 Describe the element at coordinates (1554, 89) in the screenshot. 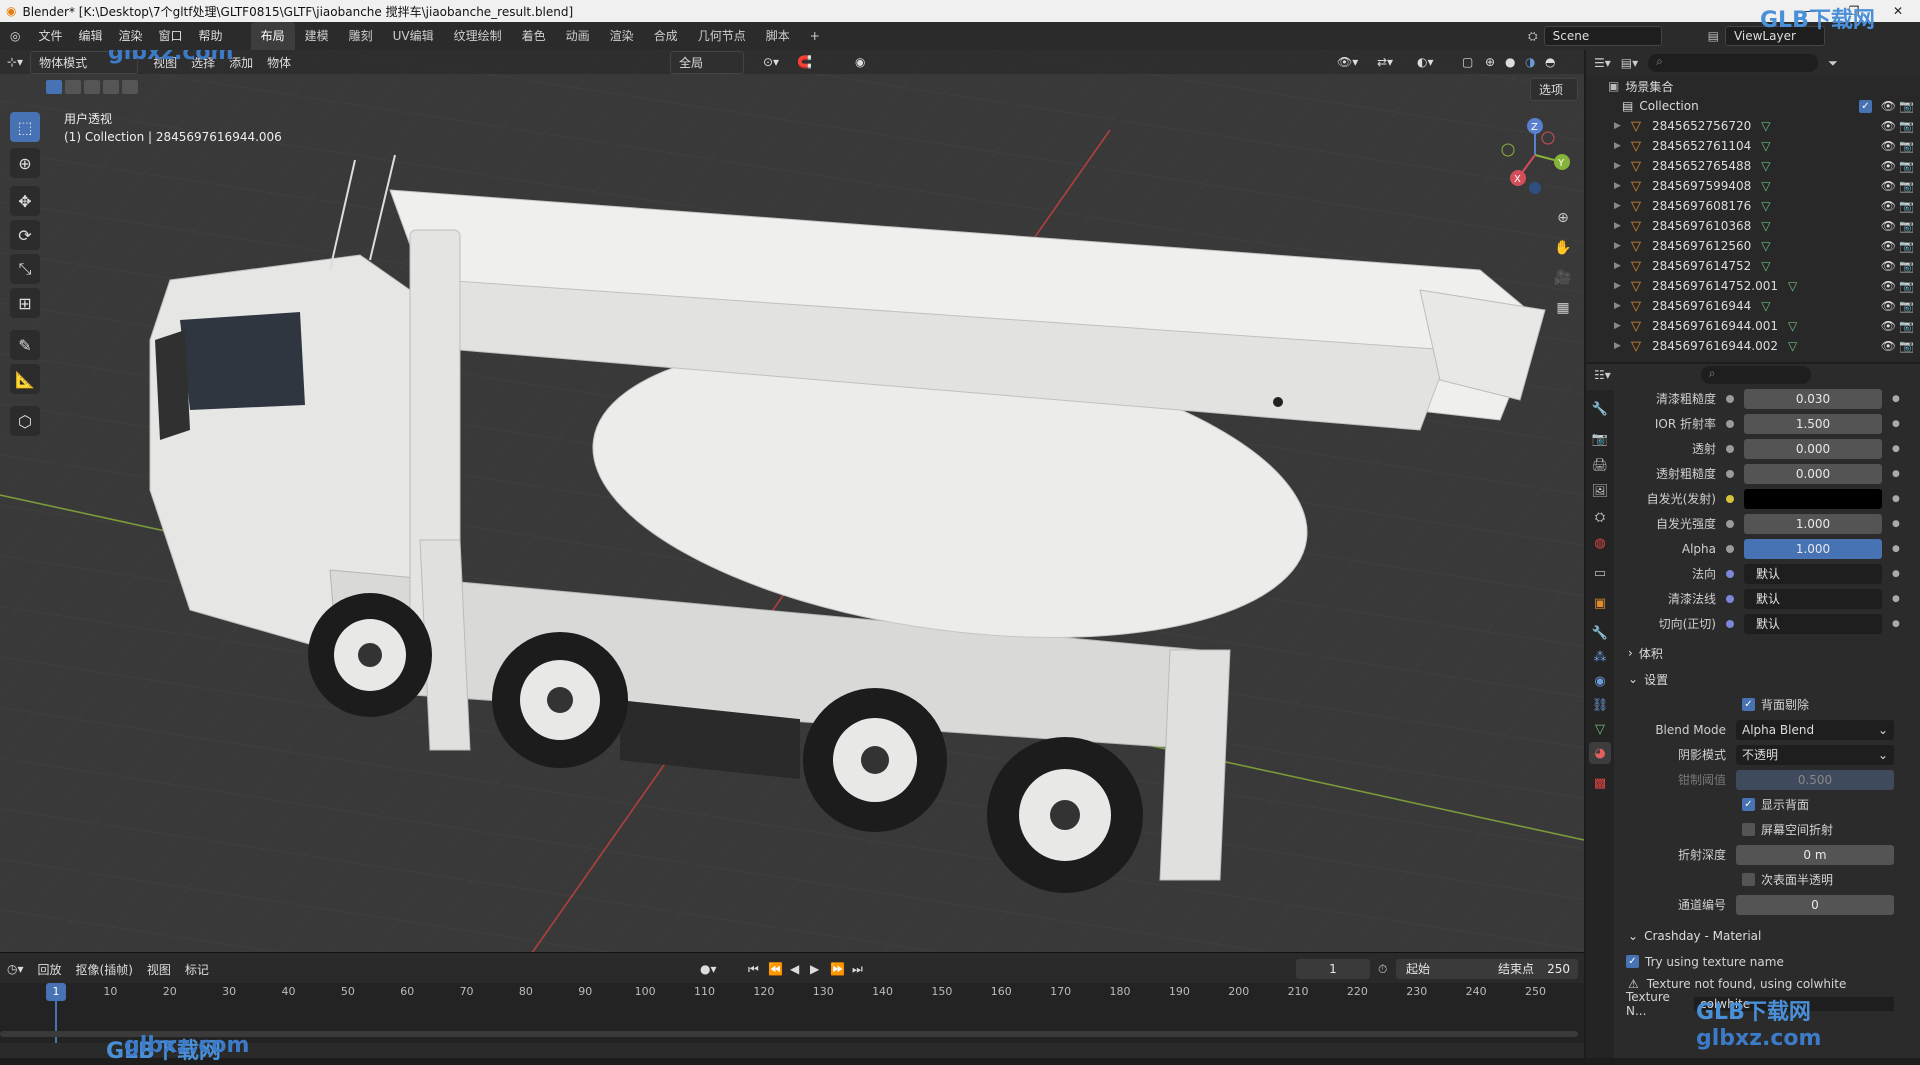

I see `options-dropdown: 选项` at that location.